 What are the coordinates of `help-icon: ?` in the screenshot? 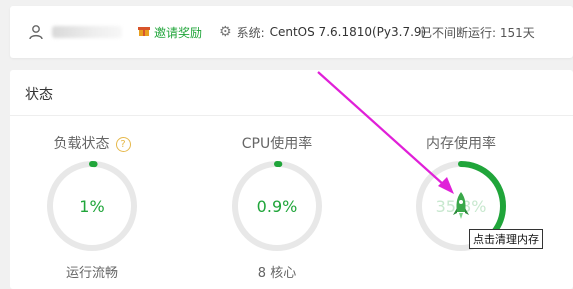 It's located at (123, 144).